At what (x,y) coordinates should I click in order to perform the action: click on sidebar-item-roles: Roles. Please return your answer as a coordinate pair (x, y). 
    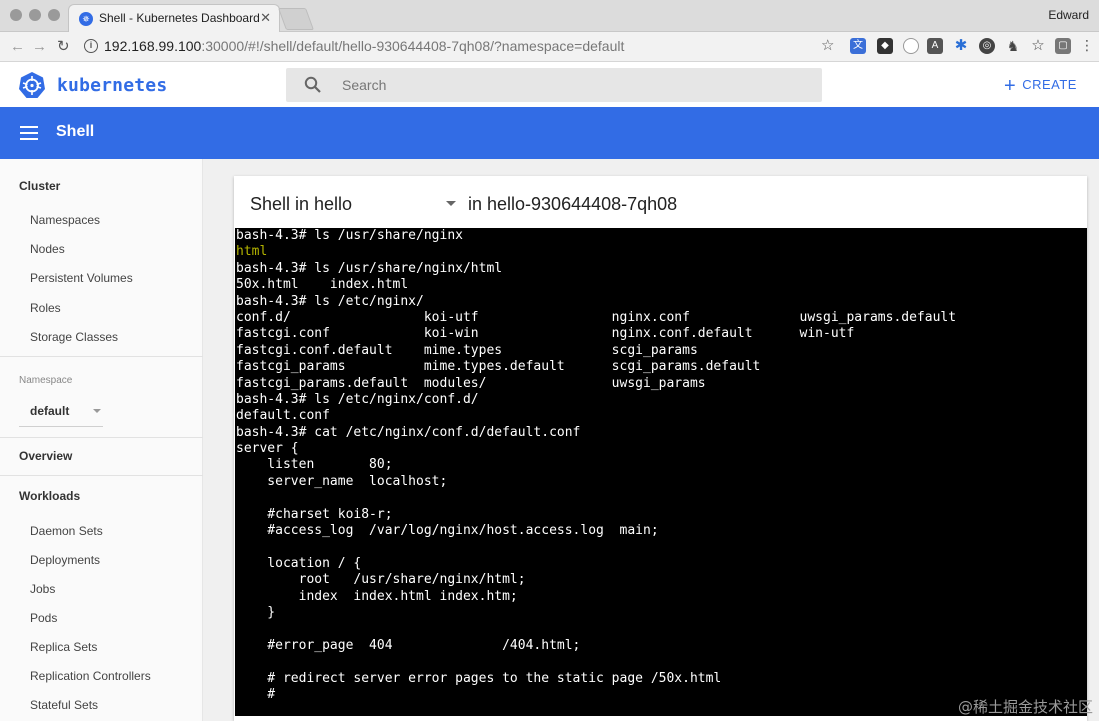
    Looking at the image, I should click on (45, 308).